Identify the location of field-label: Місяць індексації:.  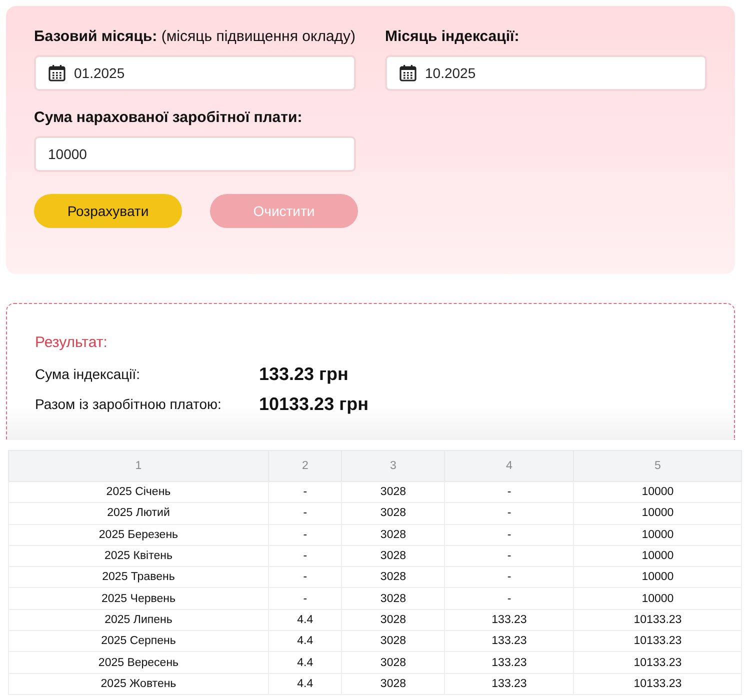
(452, 36).